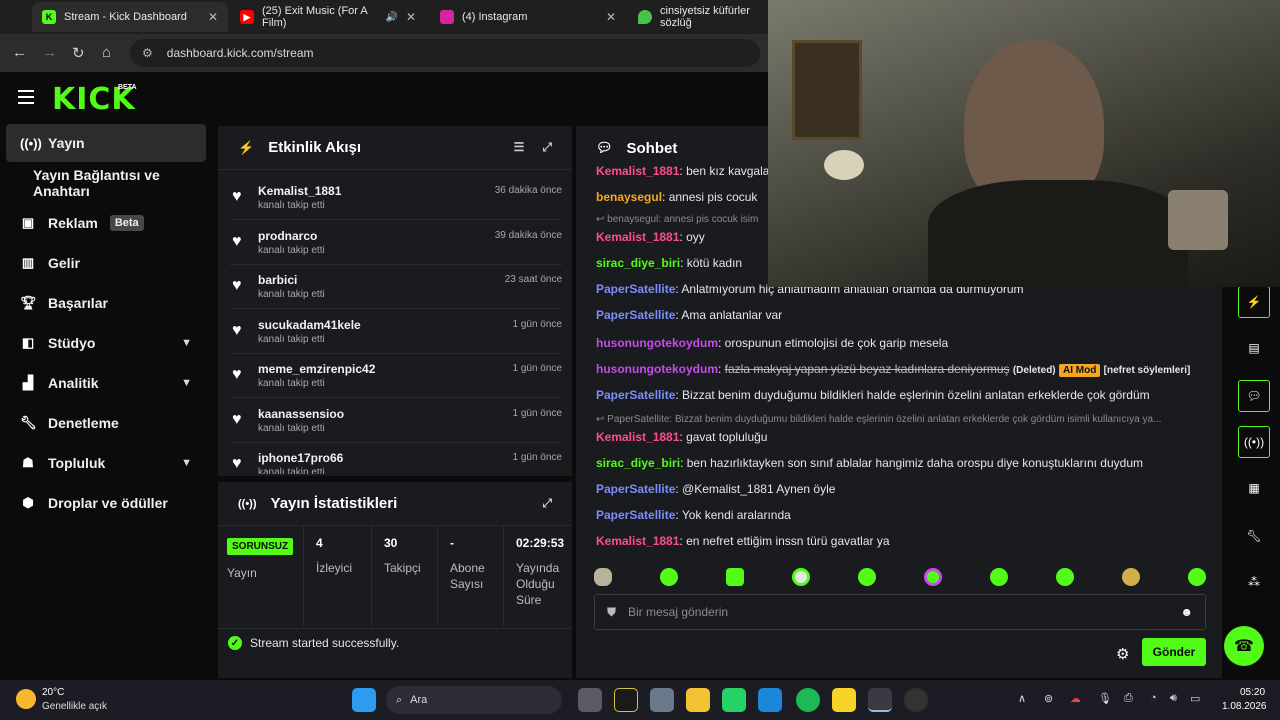  Describe the element at coordinates (106, 143) in the screenshot. I see `sidebar-item-yayin: ((•)) Yayın` at that location.